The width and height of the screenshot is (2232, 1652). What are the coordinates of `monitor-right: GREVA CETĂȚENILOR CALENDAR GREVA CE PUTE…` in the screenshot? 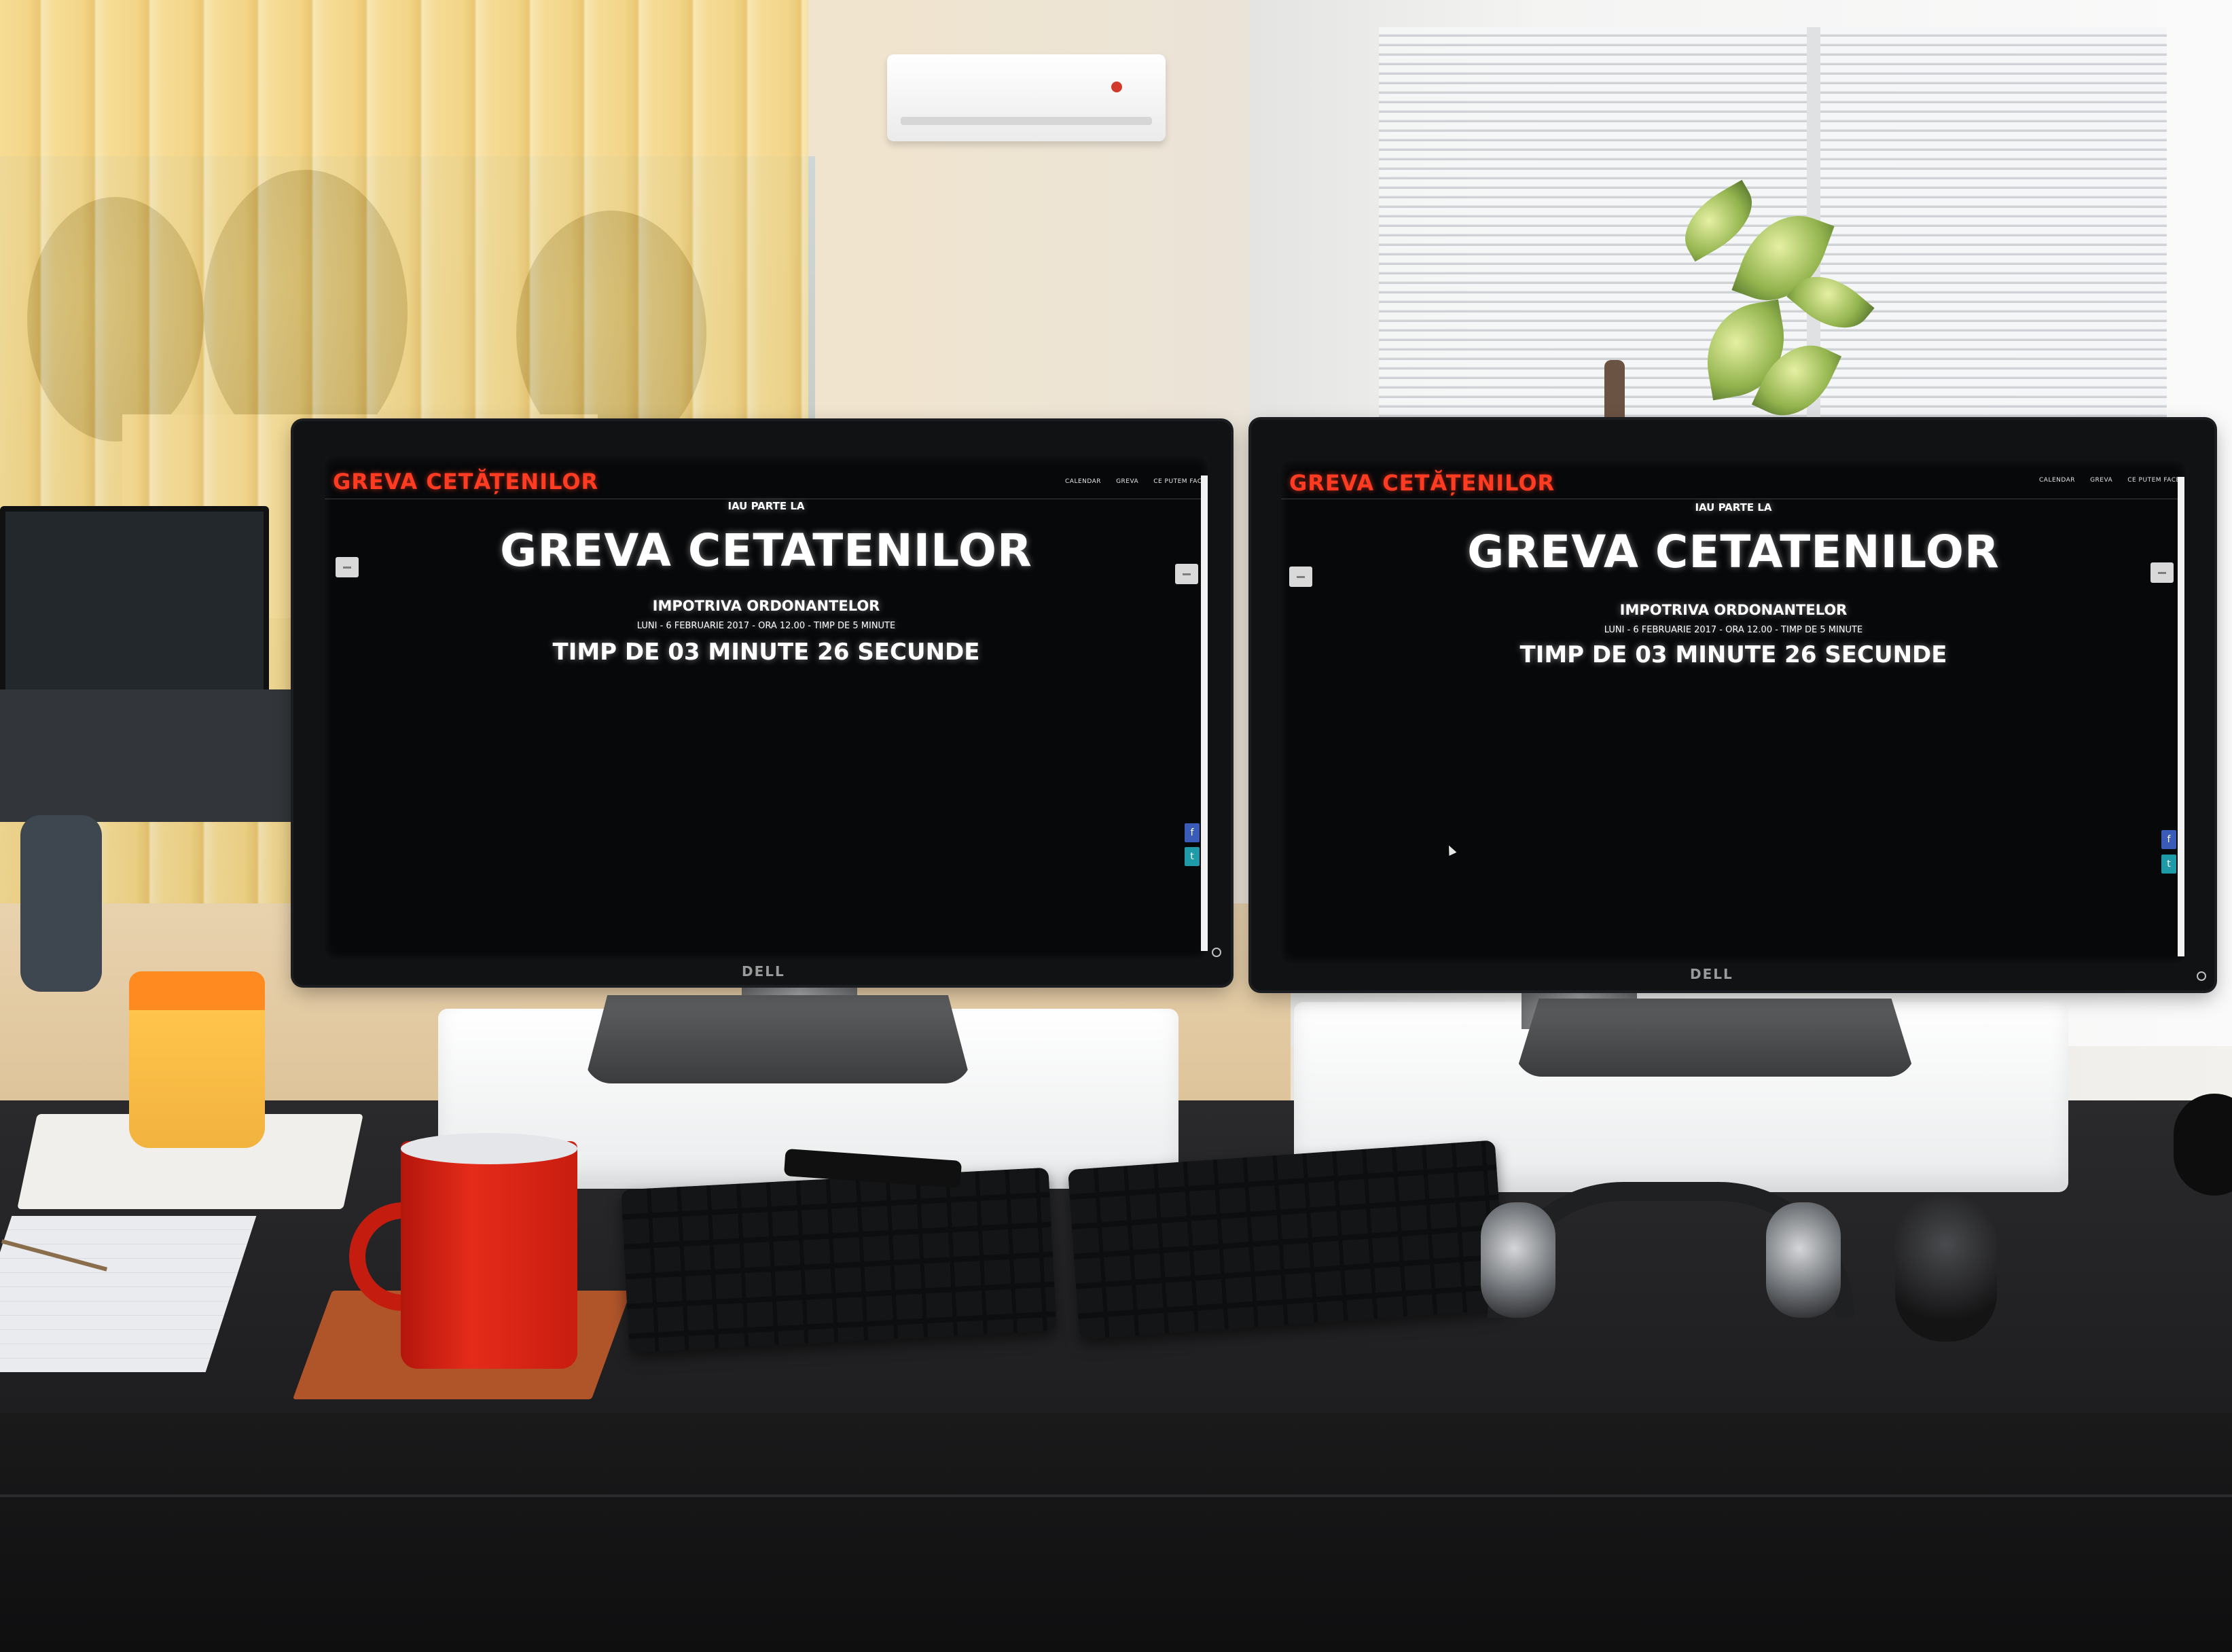 It's located at (1732, 705).